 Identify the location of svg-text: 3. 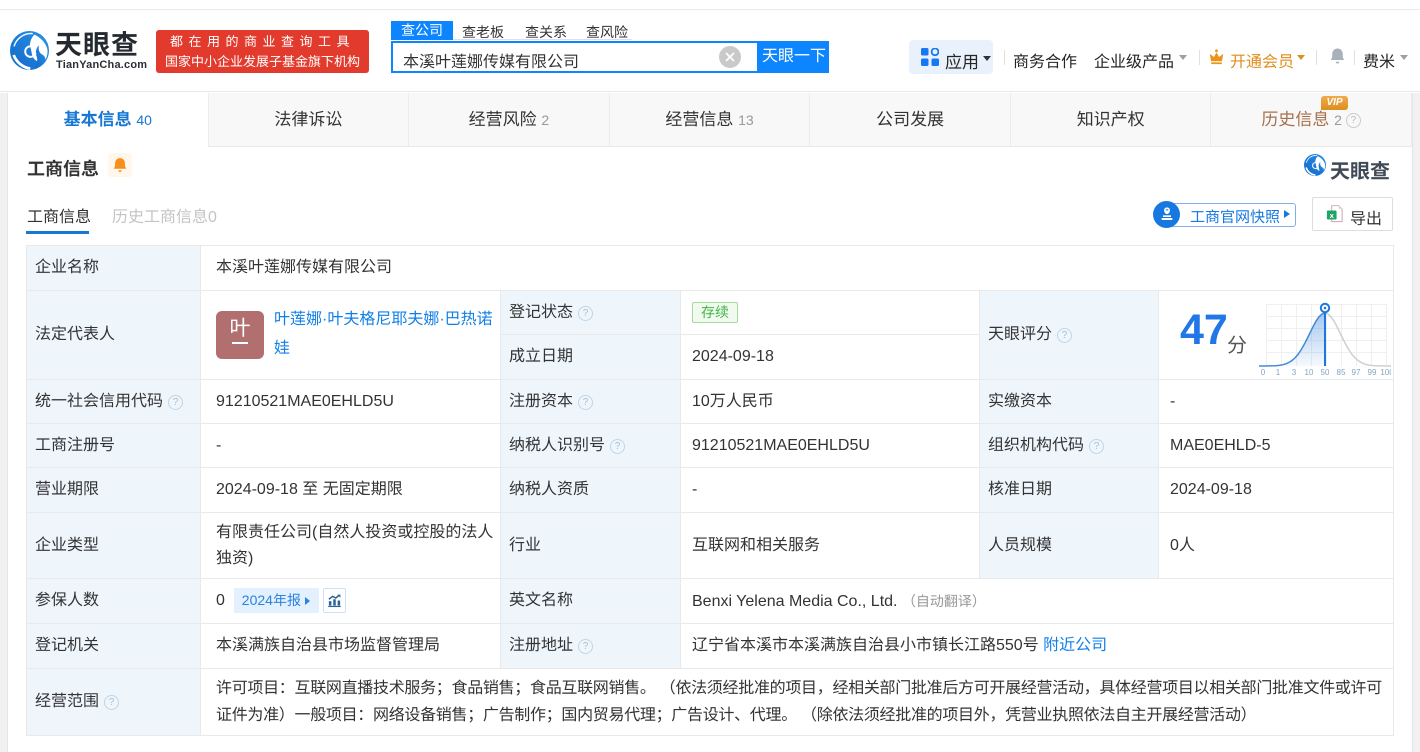
(1294, 372).